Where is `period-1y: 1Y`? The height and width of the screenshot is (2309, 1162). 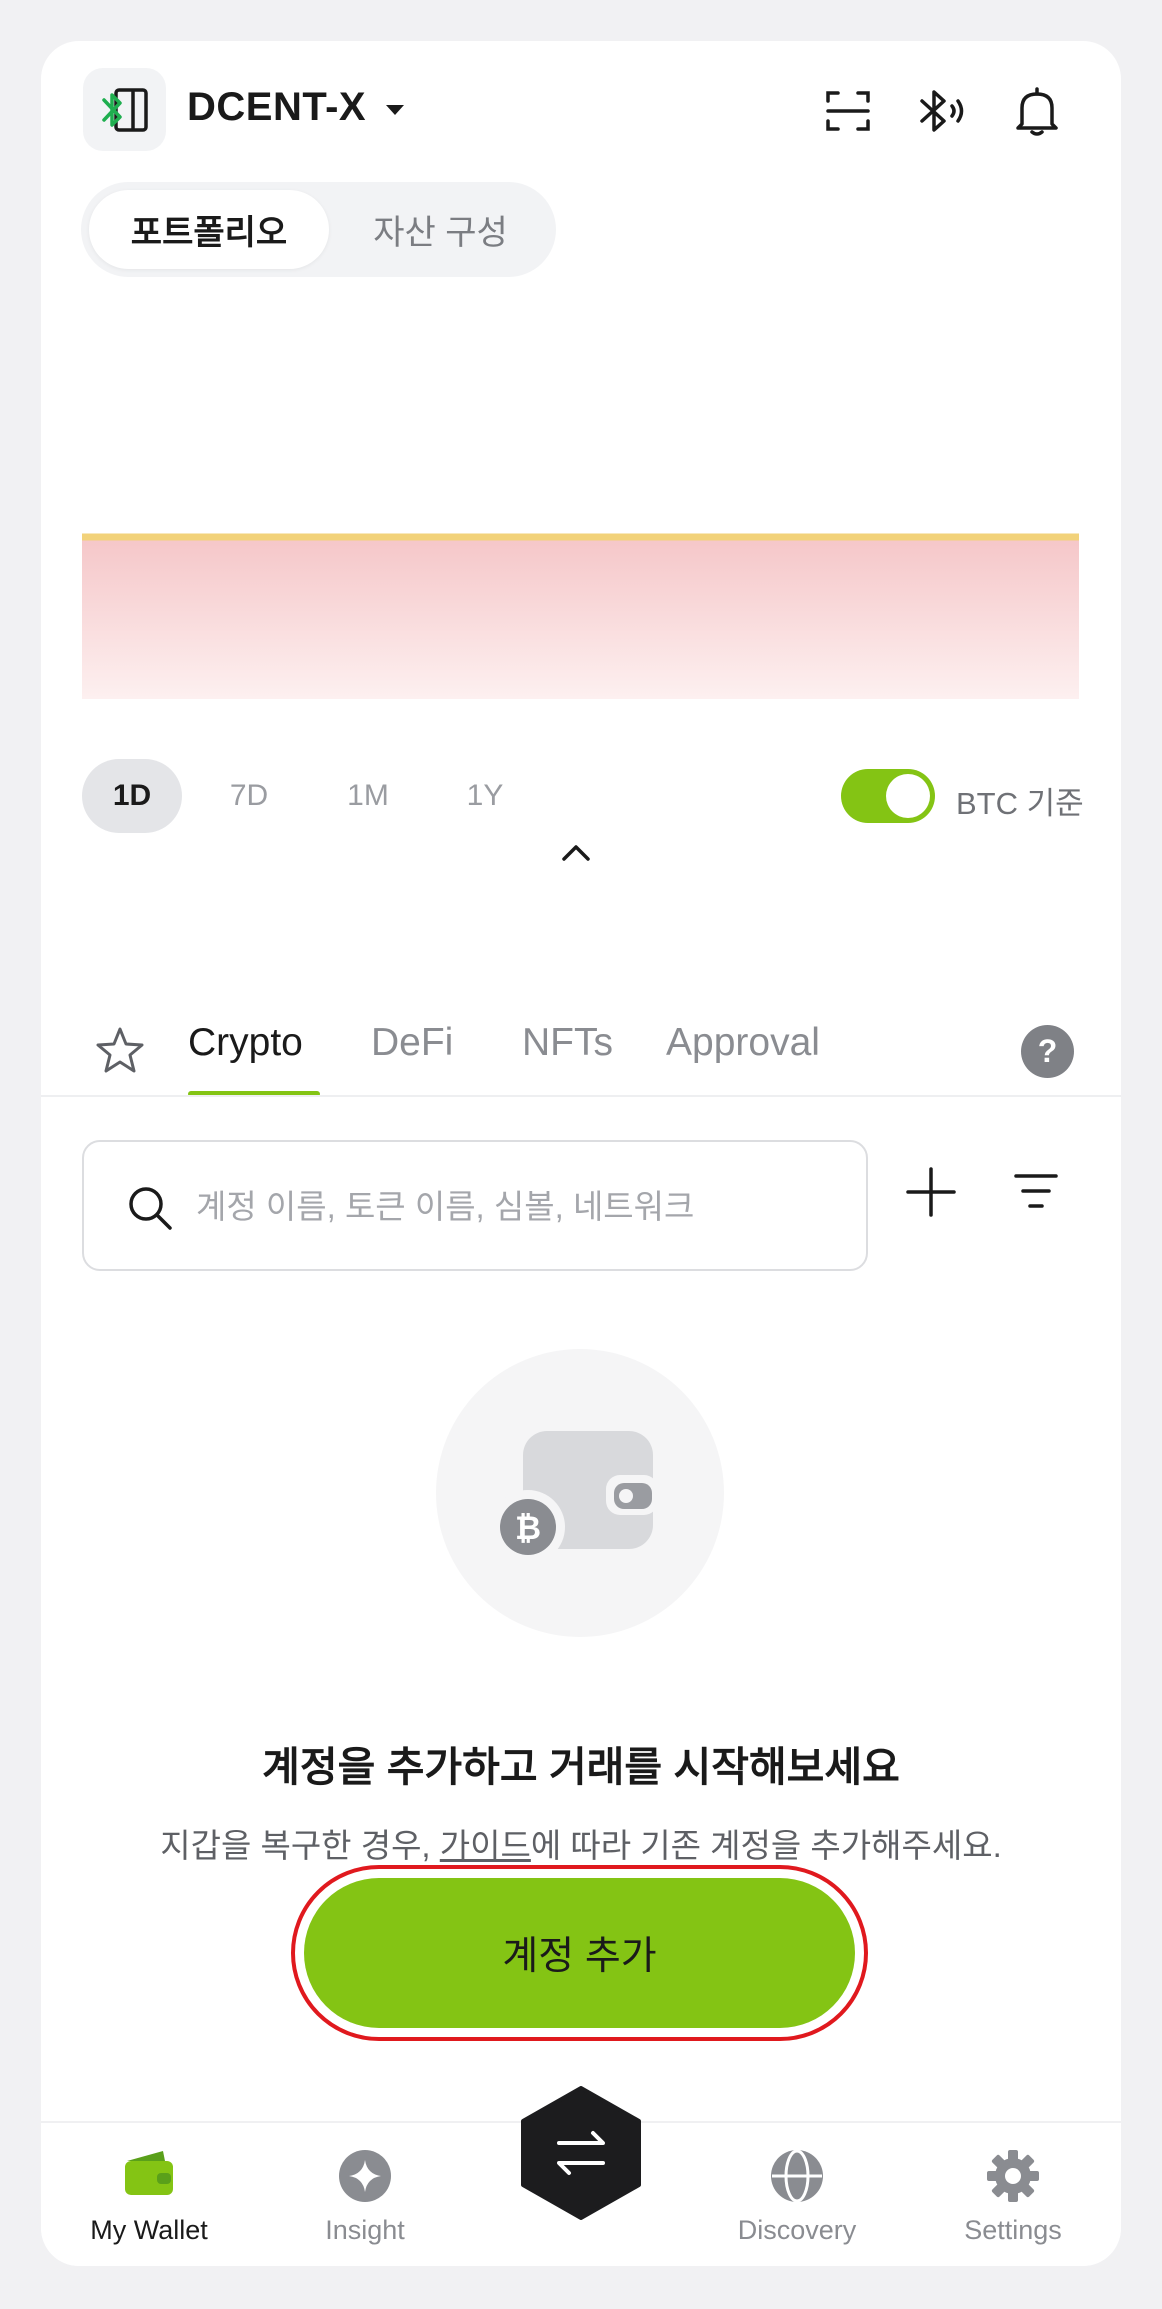 period-1y: 1Y is located at coordinates (485, 796).